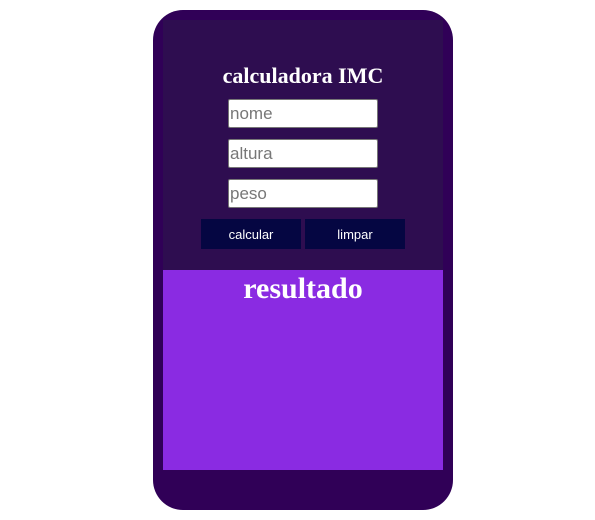  What do you see at coordinates (303, 288) in the screenshot?
I see `result-title: resultado` at bounding box center [303, 288].